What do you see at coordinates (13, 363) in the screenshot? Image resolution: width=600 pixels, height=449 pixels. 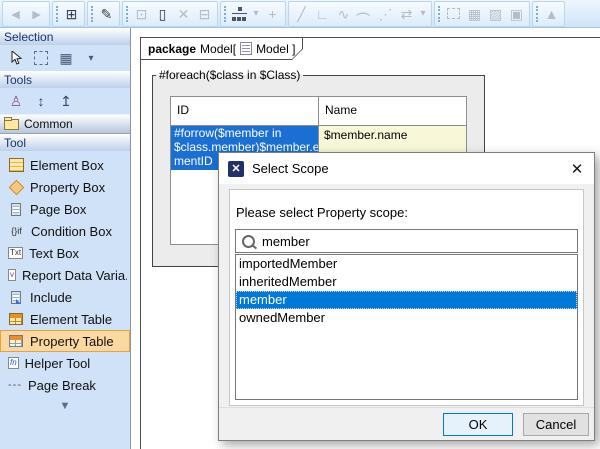 I see `helper-tool-icon: fn` at bounding box center [13, 363].